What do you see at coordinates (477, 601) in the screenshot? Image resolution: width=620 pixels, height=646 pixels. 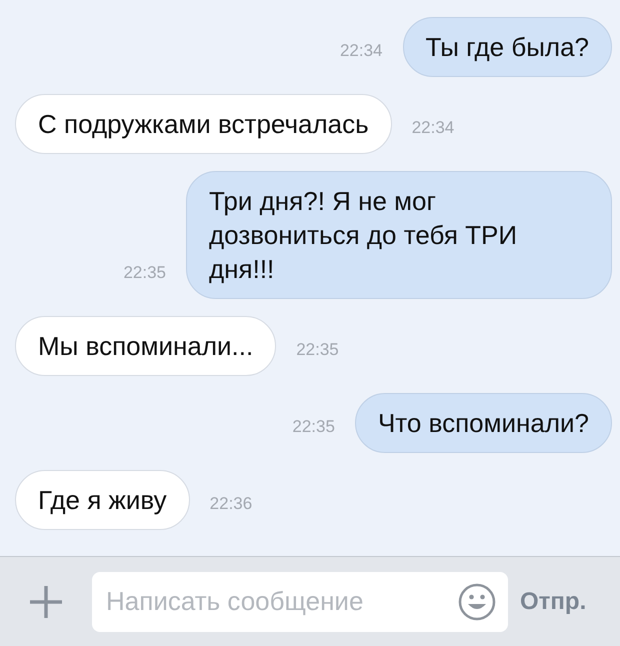 I see `smiley-icon` at bounding box center [477, 601].